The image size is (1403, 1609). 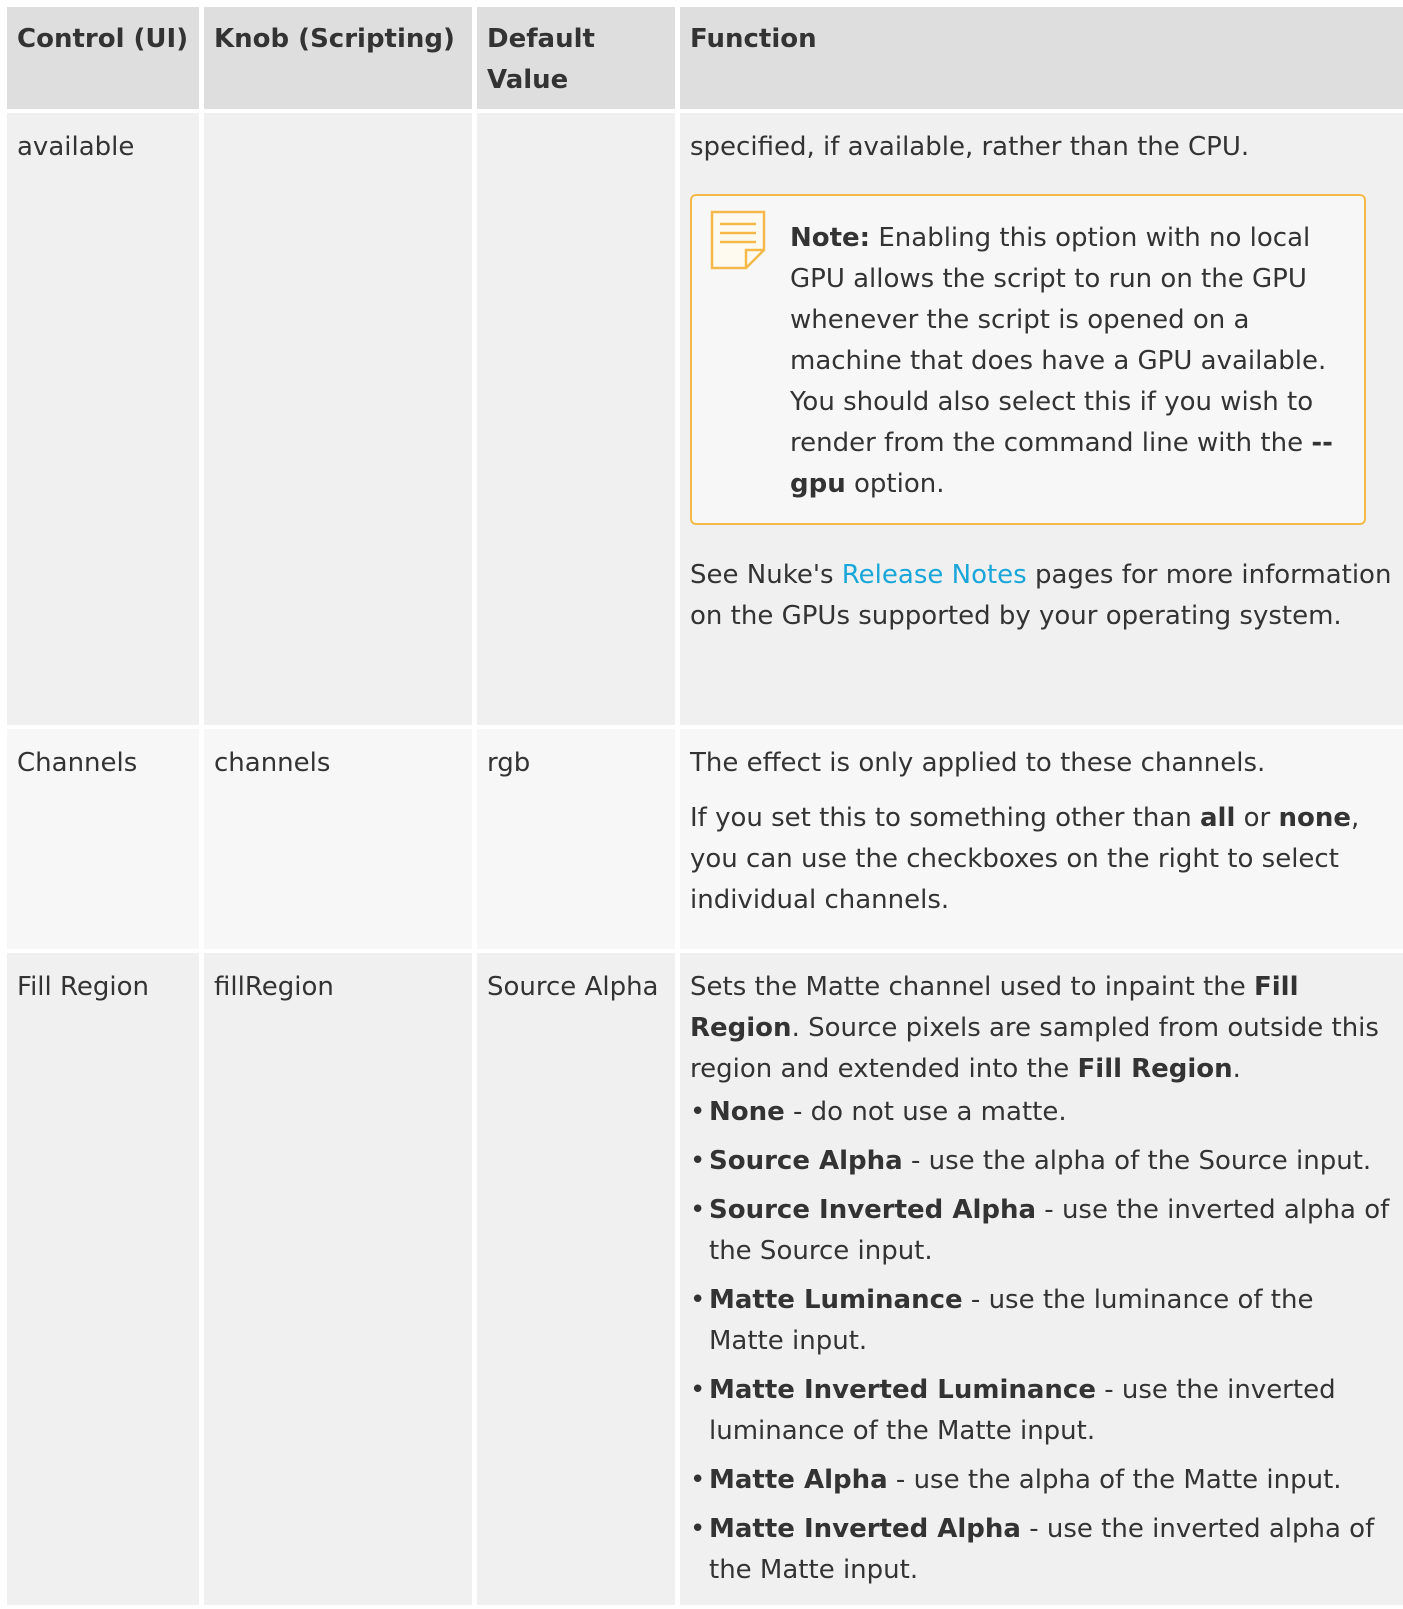 I want to click on cell-control: Channels, so click(x=105, y=841).